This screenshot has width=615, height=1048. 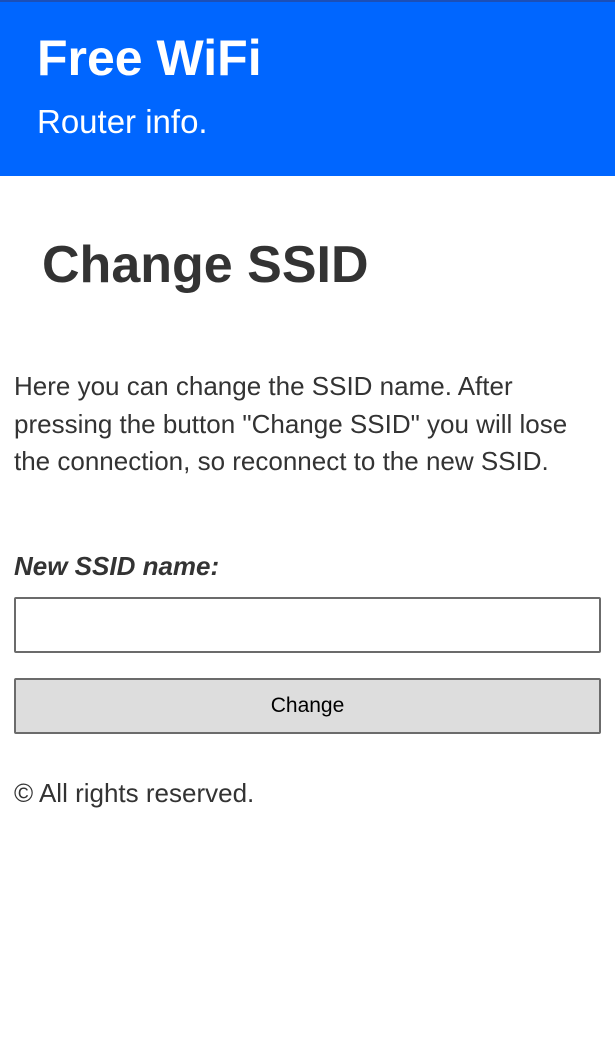 I want to click on change-ssid-button: Change, so click(x=307, y=706).